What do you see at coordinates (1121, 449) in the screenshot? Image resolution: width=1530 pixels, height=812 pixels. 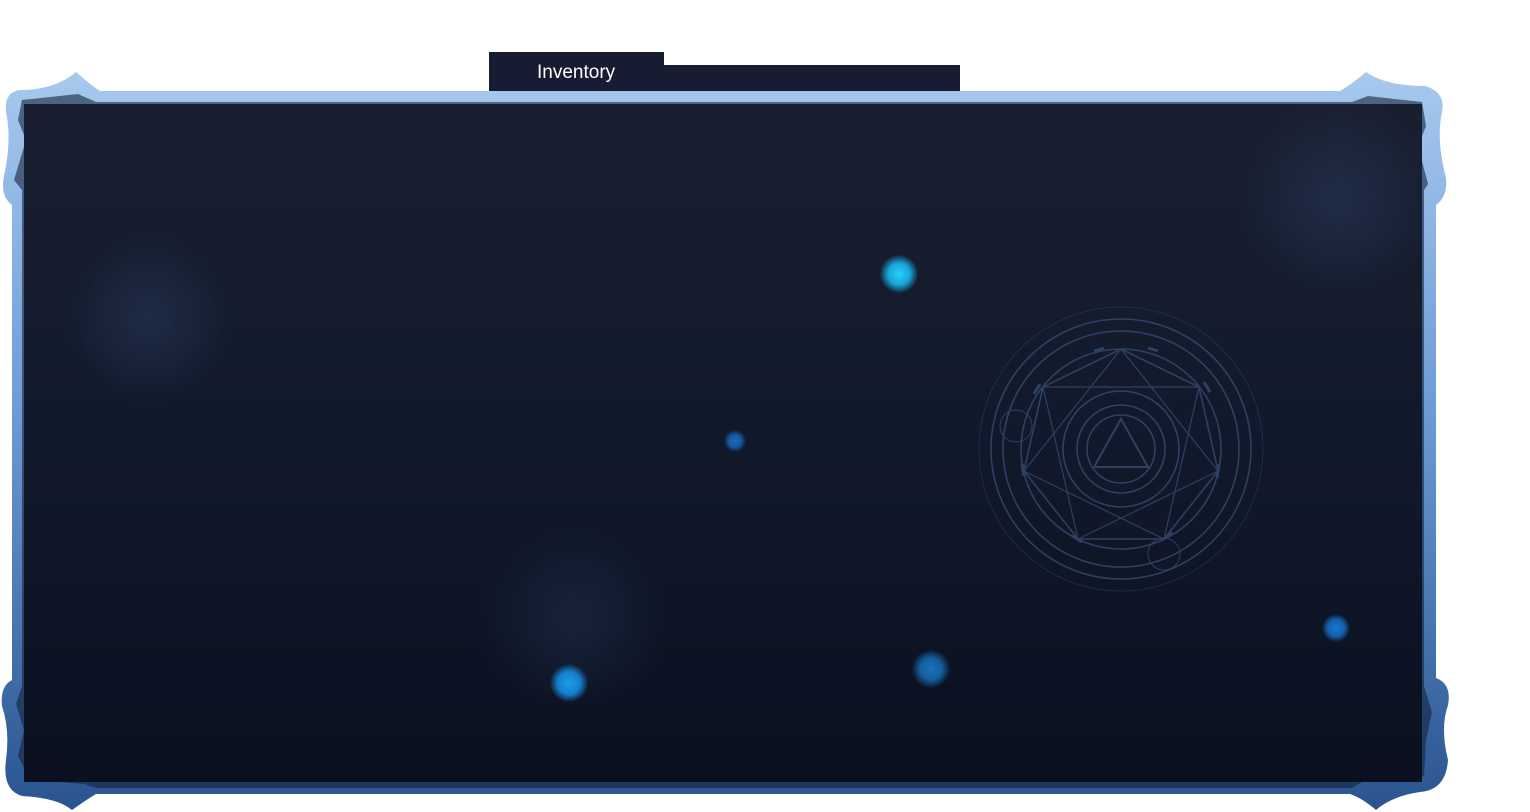 I see `magic-circle-icon` at bounding box center [1121, 449].